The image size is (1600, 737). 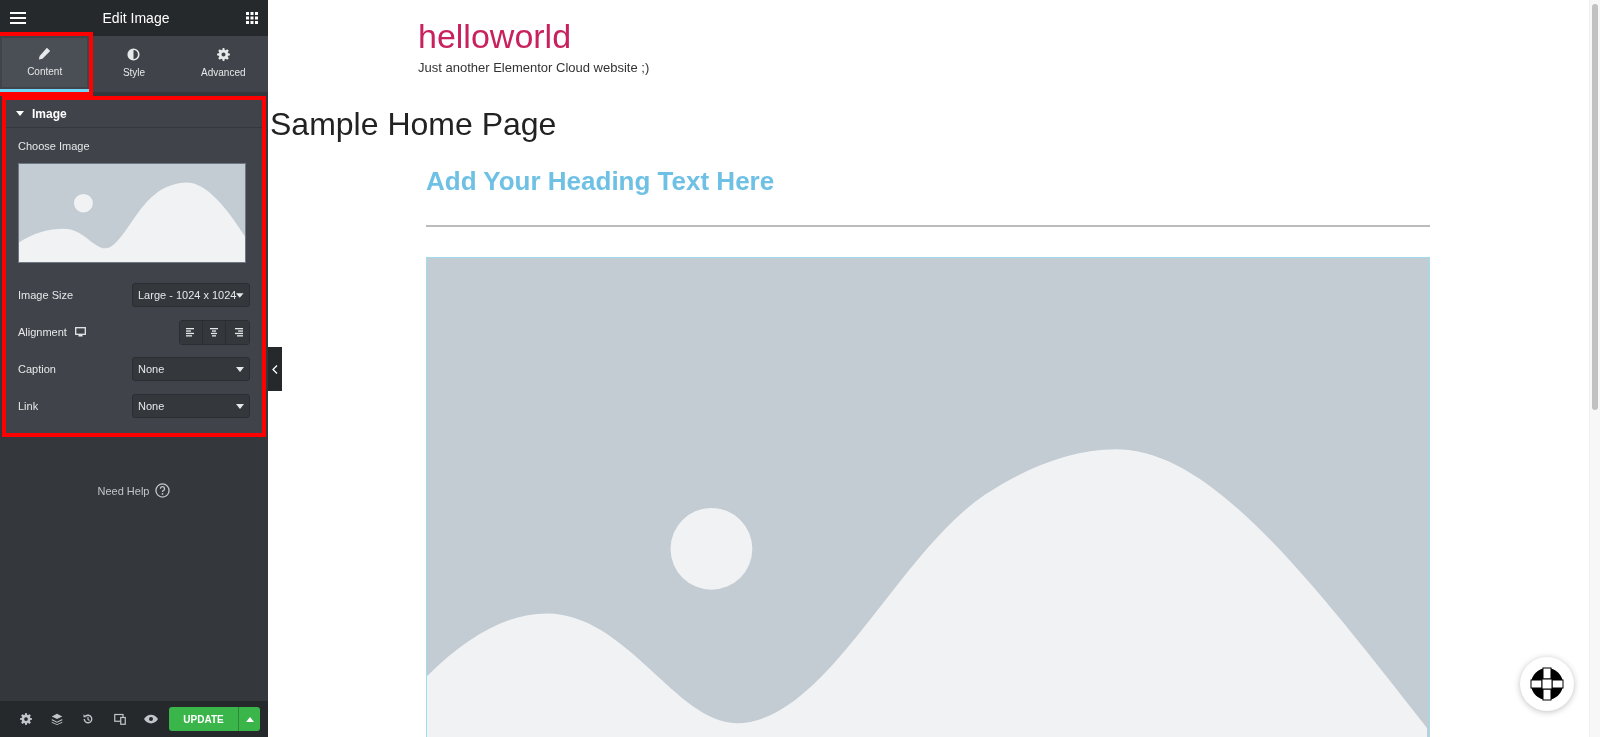 What do you see at coordinates (134, 54) in the screenshot?
I see `contrast-icon` at bounding box center [134, 54].